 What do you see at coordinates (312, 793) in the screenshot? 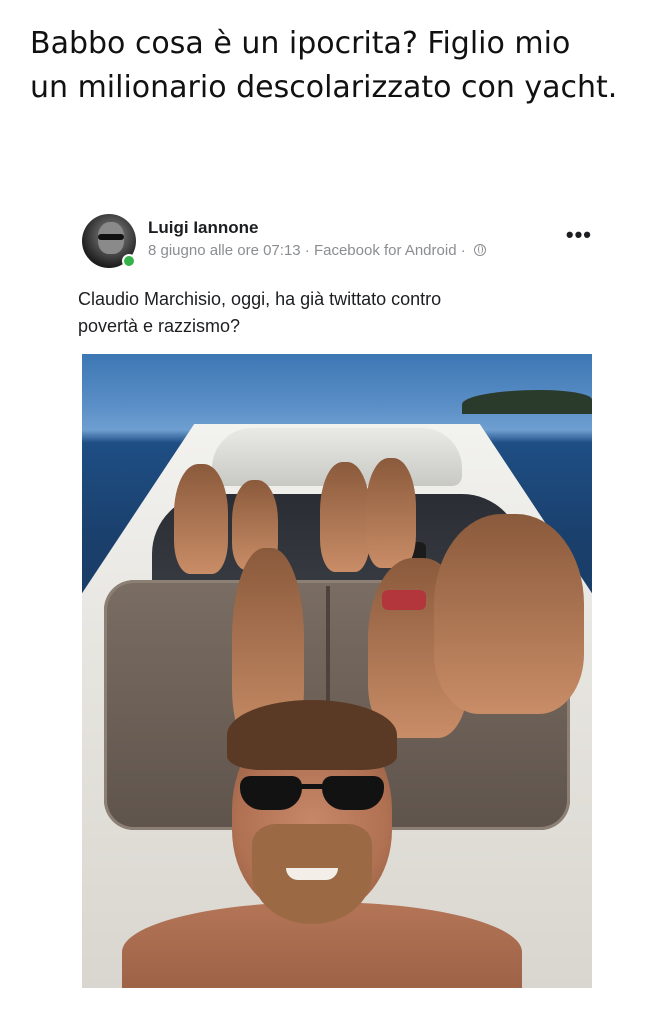
I see `photo-sunglasses` at bounding box center [312, 793].